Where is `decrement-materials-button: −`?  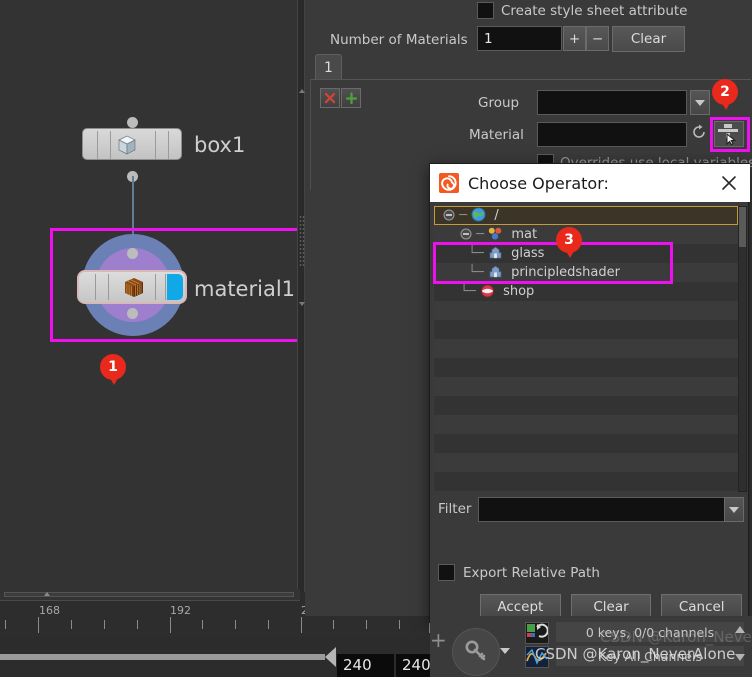 decrement-materials-button: − is located at coordinates (597, 38).